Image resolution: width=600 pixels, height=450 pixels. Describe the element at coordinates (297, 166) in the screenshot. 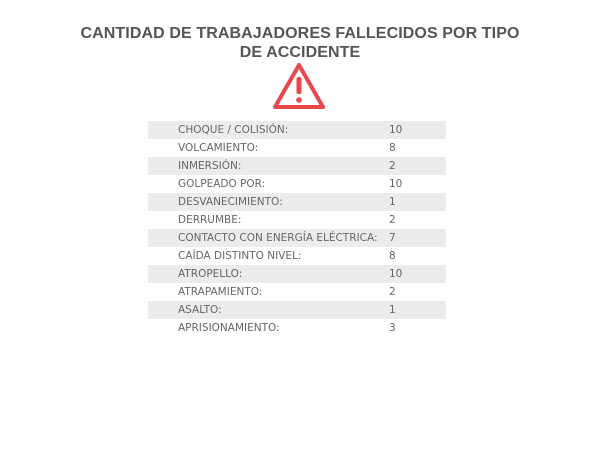

I see `table-row: INMERSIÓN: 2` at that location.